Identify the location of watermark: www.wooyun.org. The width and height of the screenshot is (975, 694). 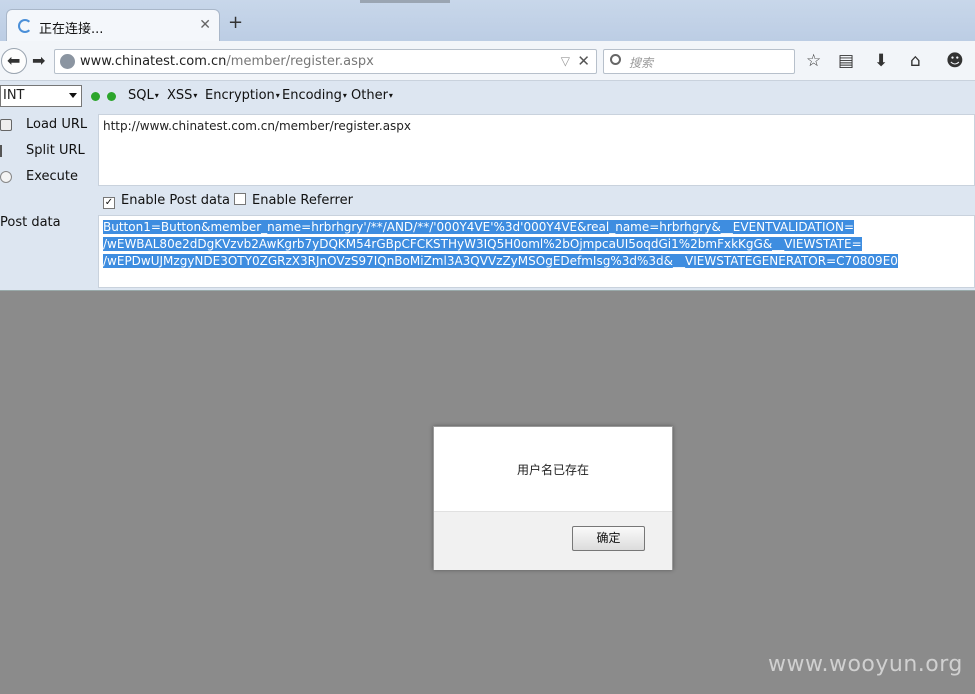
(865, 664).